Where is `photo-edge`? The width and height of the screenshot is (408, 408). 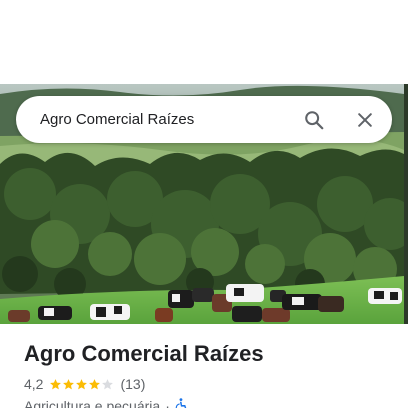
photo-edge is located at coordinates (406, 204).